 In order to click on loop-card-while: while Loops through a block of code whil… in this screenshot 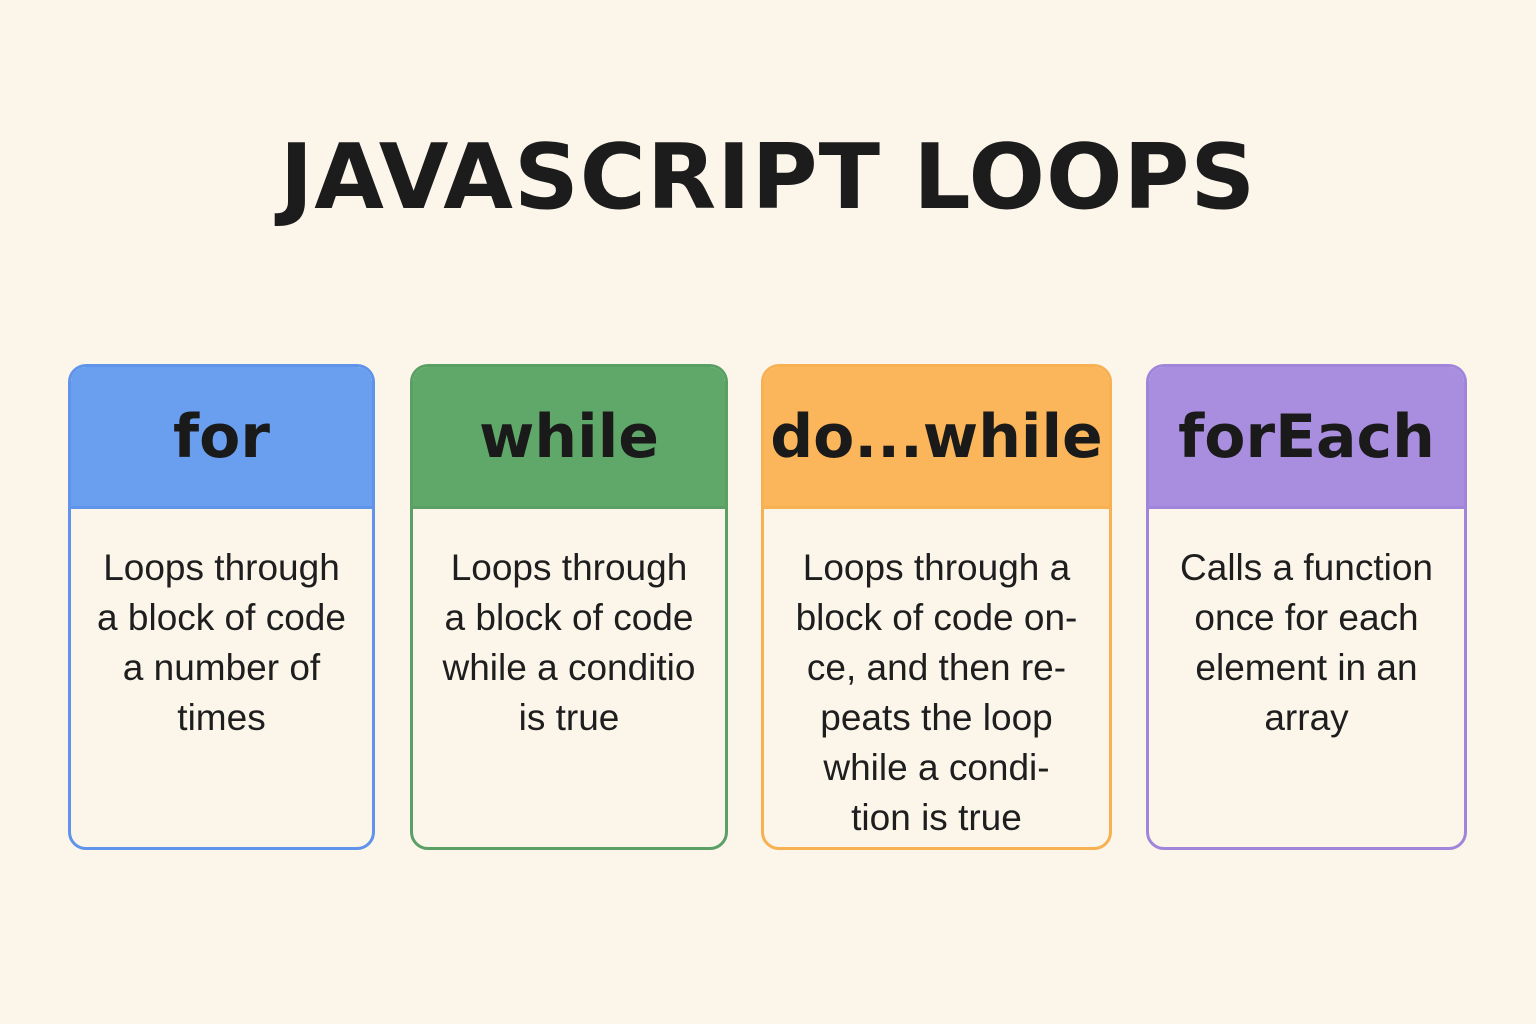, I will do `click(569, 607)`.